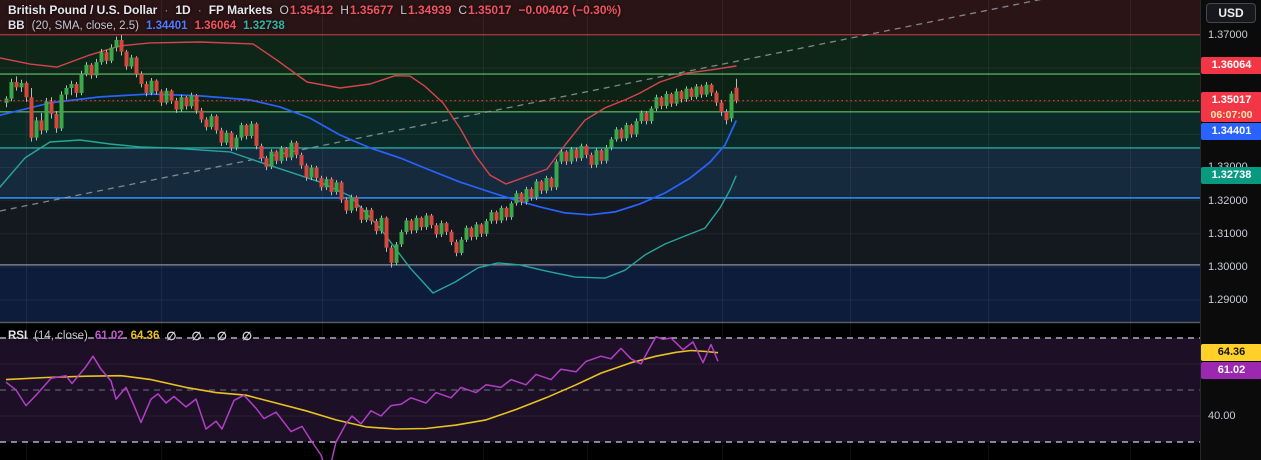 This screenshot has height=460, width=1261. Describe the element at coordinates (85, 26) in the screenshot. I see `bb-params: (20, SMA, close, 2.5)` at that location.